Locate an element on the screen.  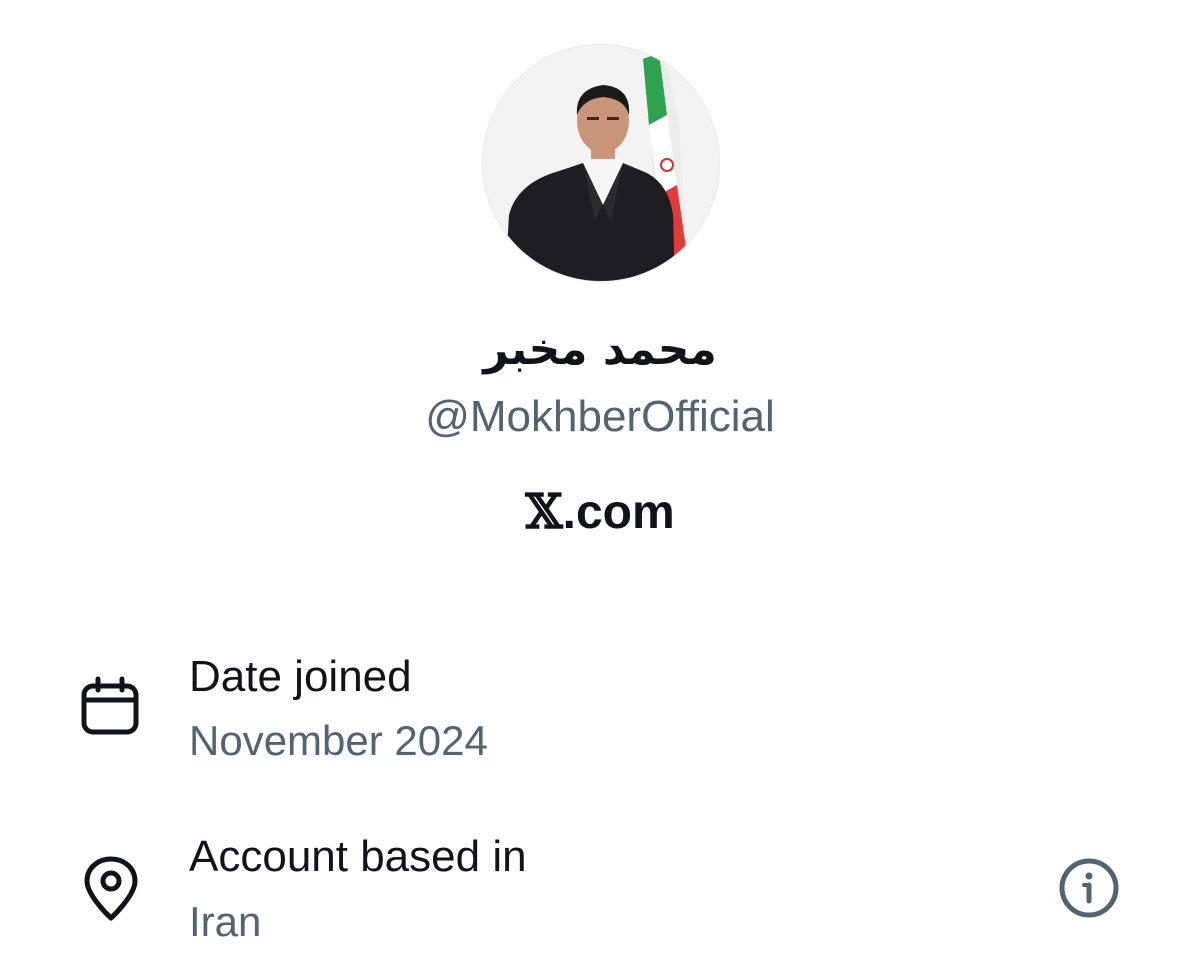
date-joined-value: November 2024 is located at coordinates (338, 740).